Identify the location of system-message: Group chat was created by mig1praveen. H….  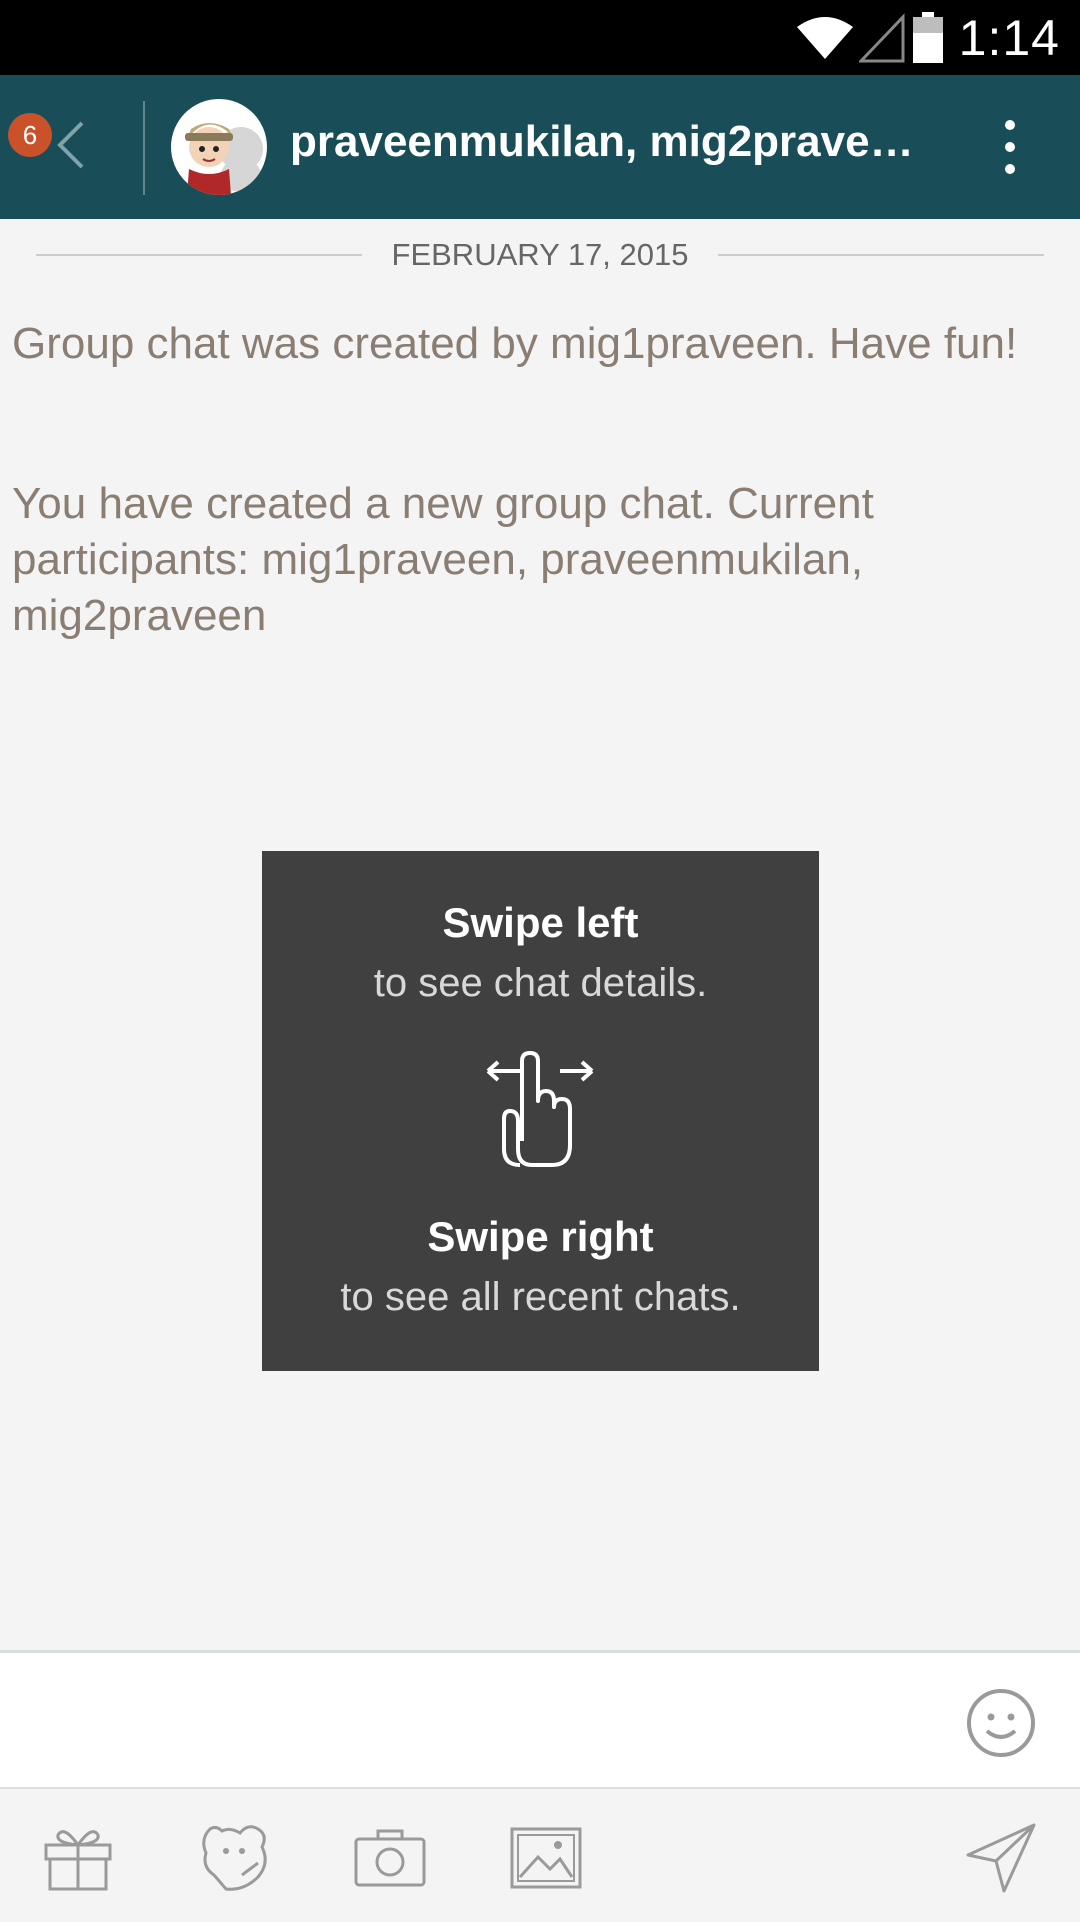
(515, 343).